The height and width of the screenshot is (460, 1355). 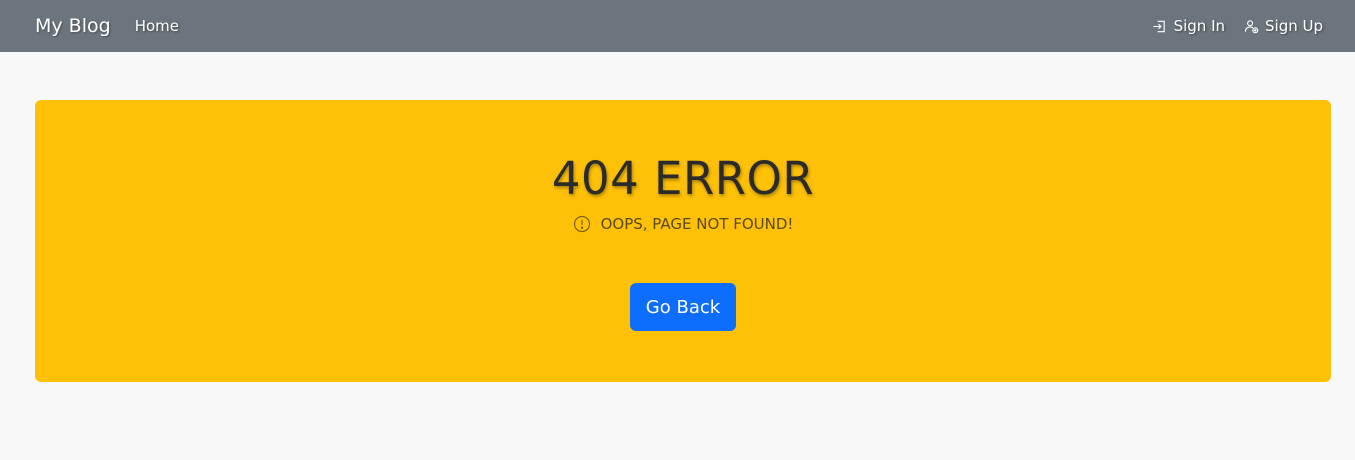 What do you see at coordinates (677, 26) in the screenshot?
I see `navbar: My Blog Home Sign In Sign Up` at bounding box center [677, 26].